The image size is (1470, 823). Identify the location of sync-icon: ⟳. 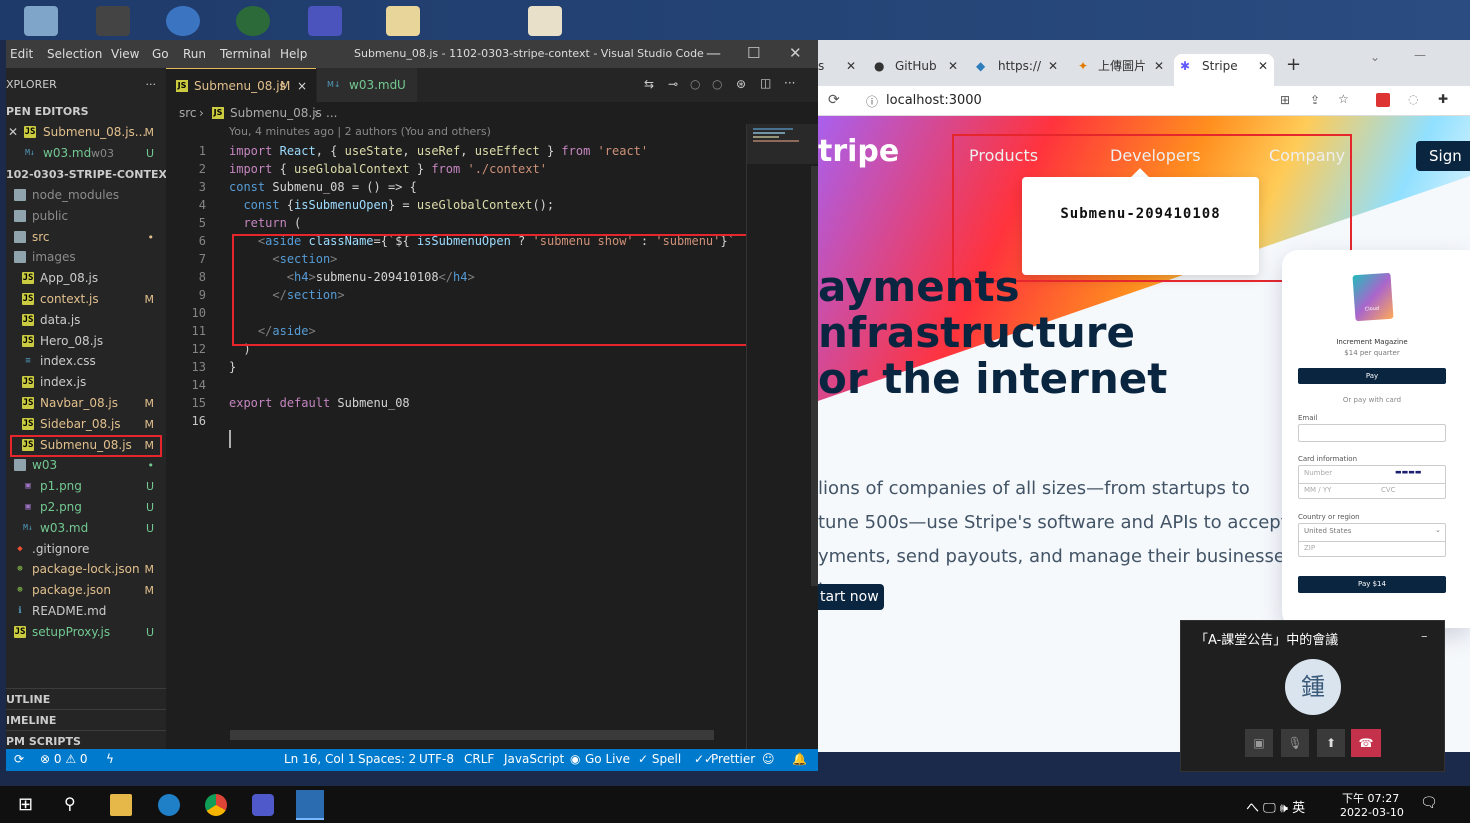
(19, 759).